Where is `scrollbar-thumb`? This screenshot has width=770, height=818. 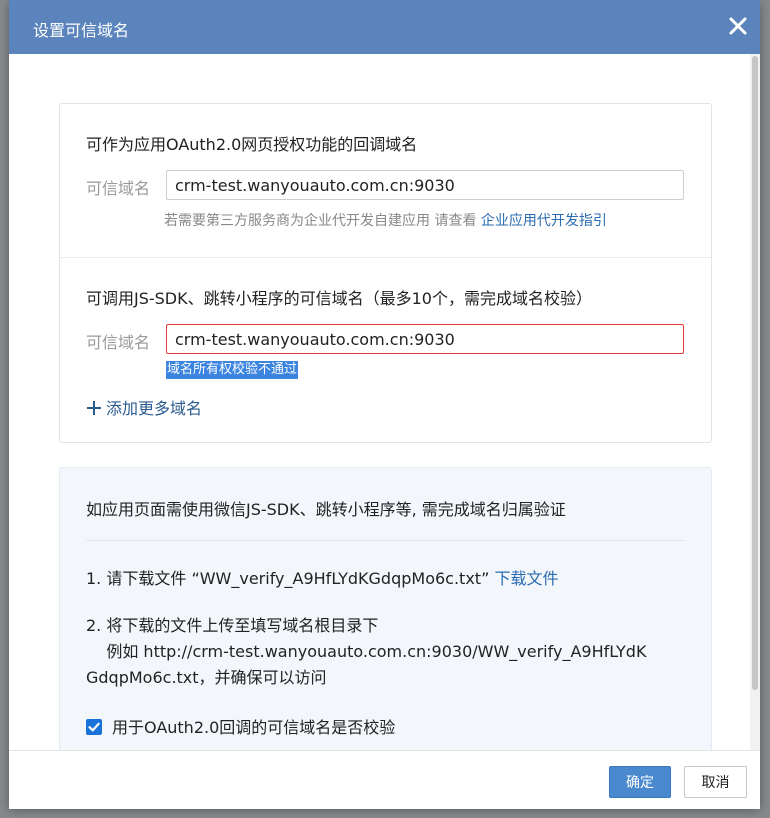 scrollbar-thumb is located at coordinates (755, 373).